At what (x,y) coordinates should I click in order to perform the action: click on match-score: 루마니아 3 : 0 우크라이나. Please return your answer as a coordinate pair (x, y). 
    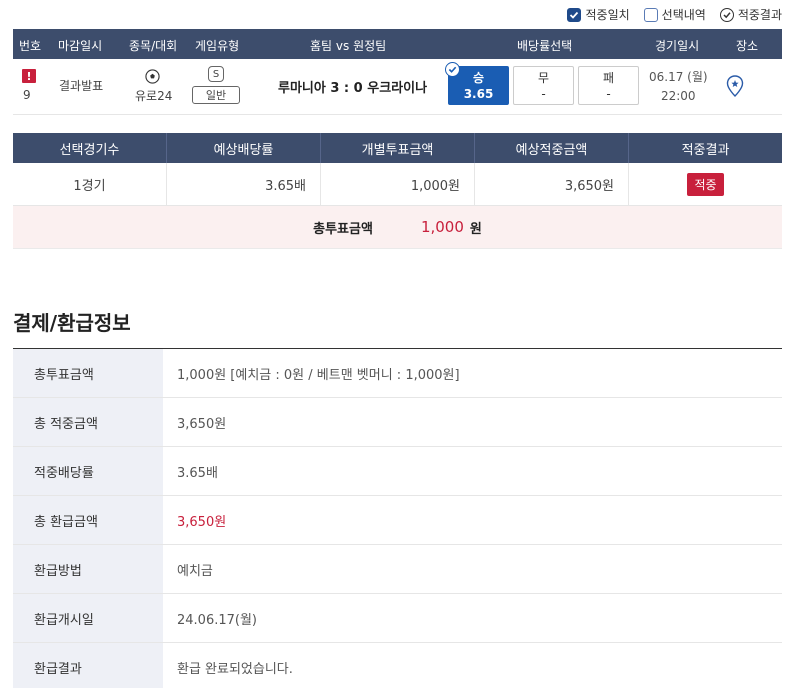
    Looking at the image, I should click on (353, 88).